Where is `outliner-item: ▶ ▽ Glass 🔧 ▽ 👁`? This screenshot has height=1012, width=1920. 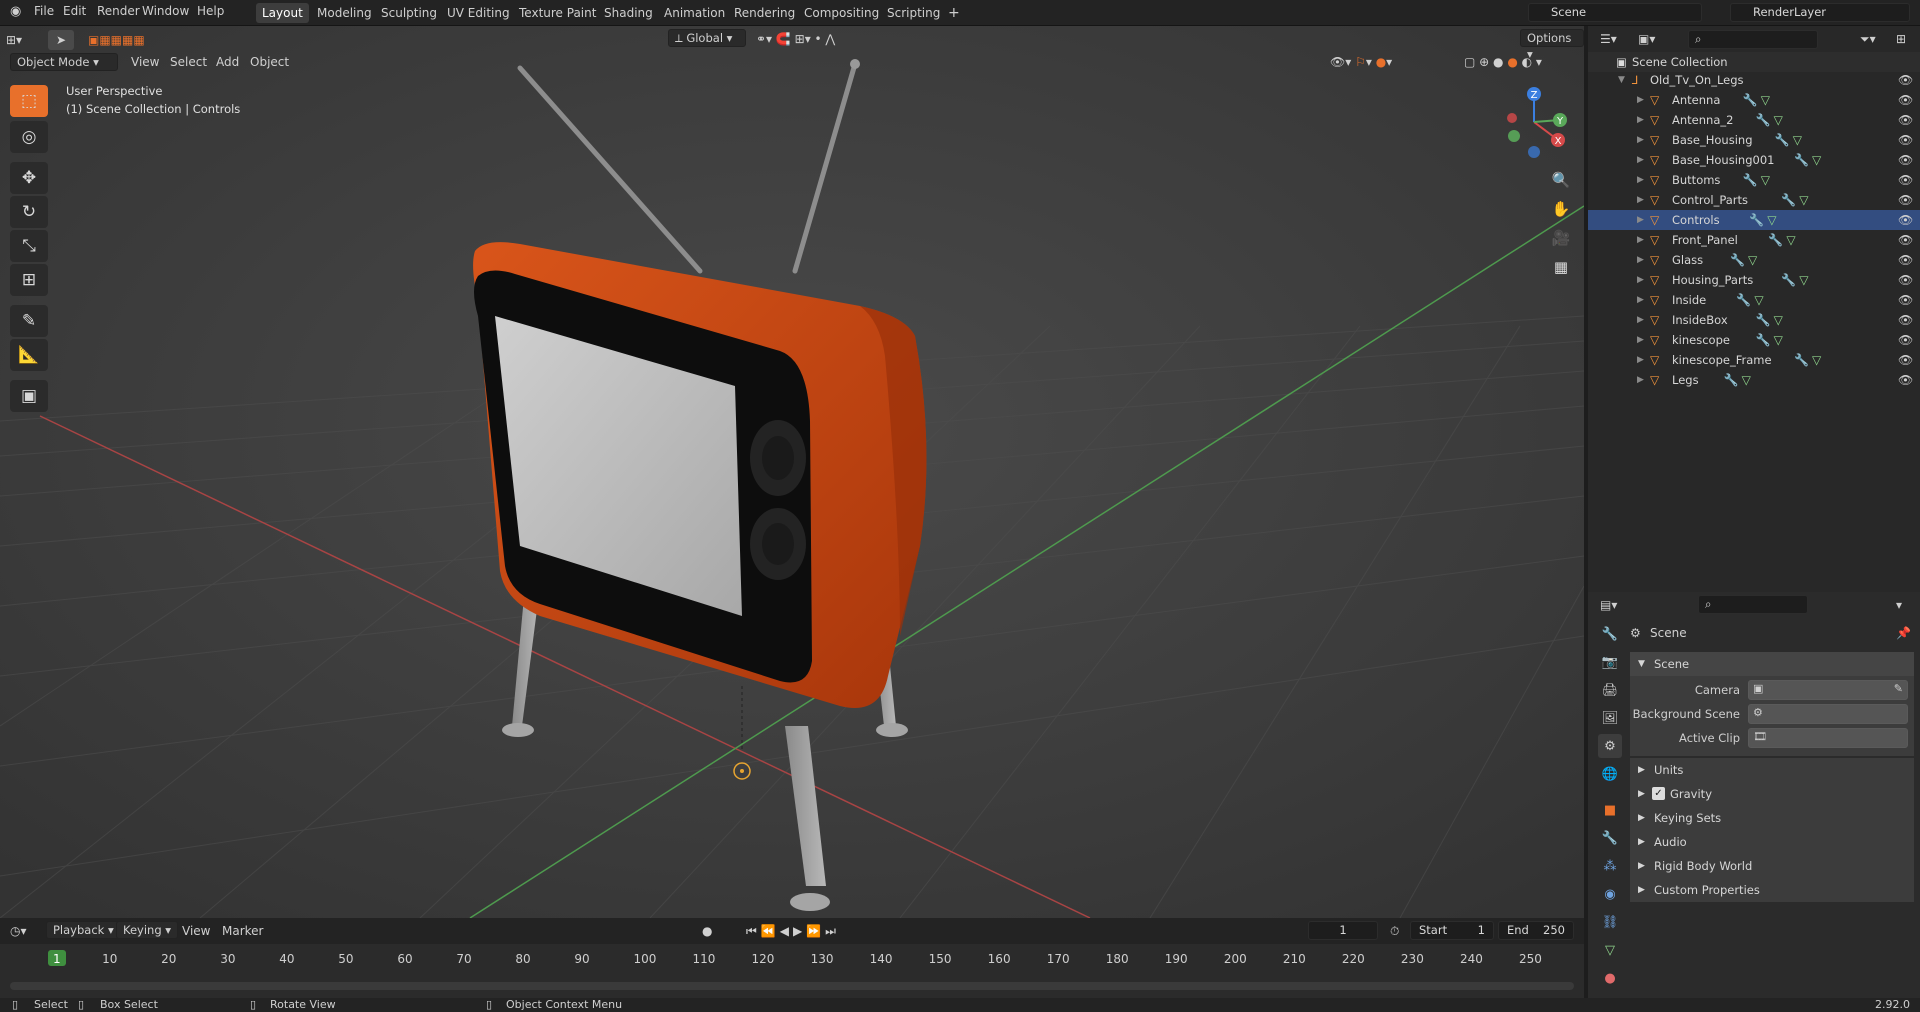 outliner-item: ▶ ▽ Glass 🔧 ▽ 👁 is located at coordinates (1754, 260).